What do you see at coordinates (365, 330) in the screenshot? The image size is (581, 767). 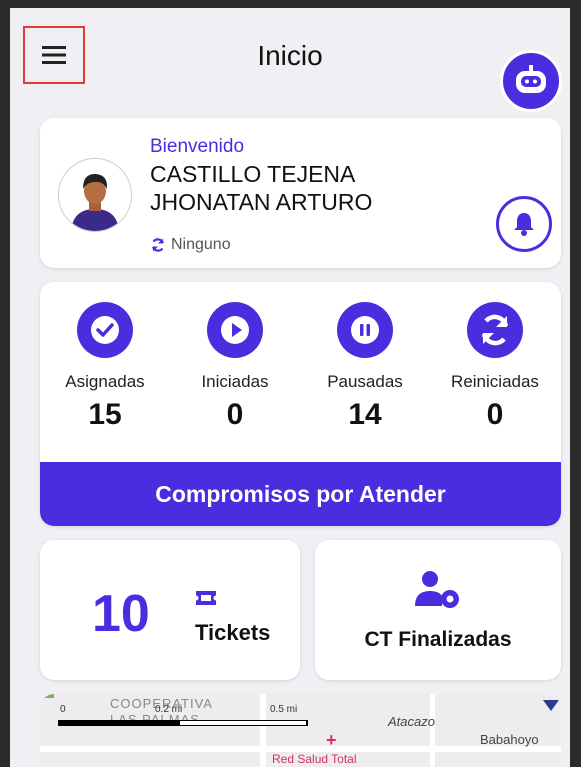 I see `pause-circle-icon` at bounding box center [365, 330].